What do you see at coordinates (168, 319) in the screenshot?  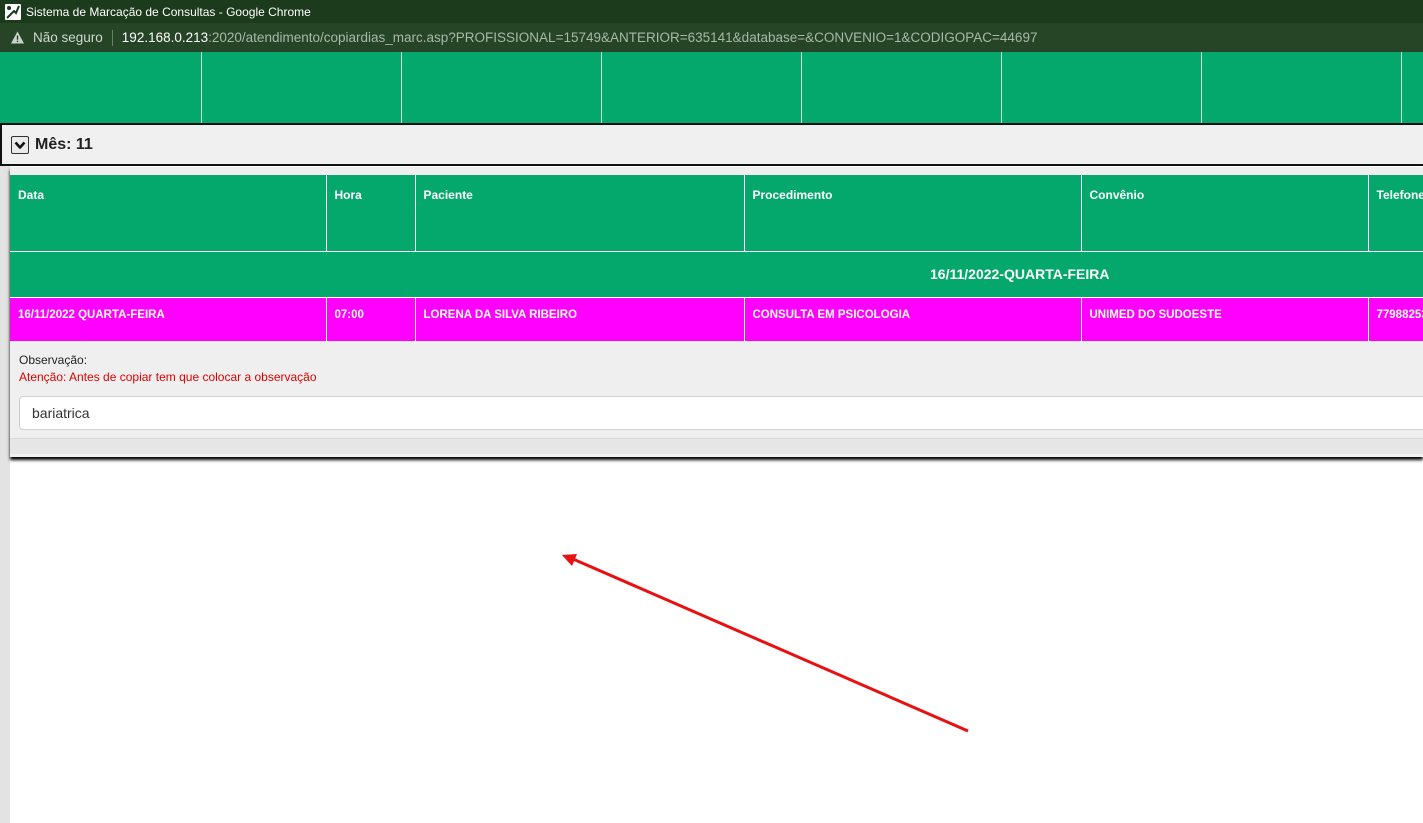 I see `cell-data: 16/11/2022 QUARTA-FEIRA` at bounding box center [168, 319].